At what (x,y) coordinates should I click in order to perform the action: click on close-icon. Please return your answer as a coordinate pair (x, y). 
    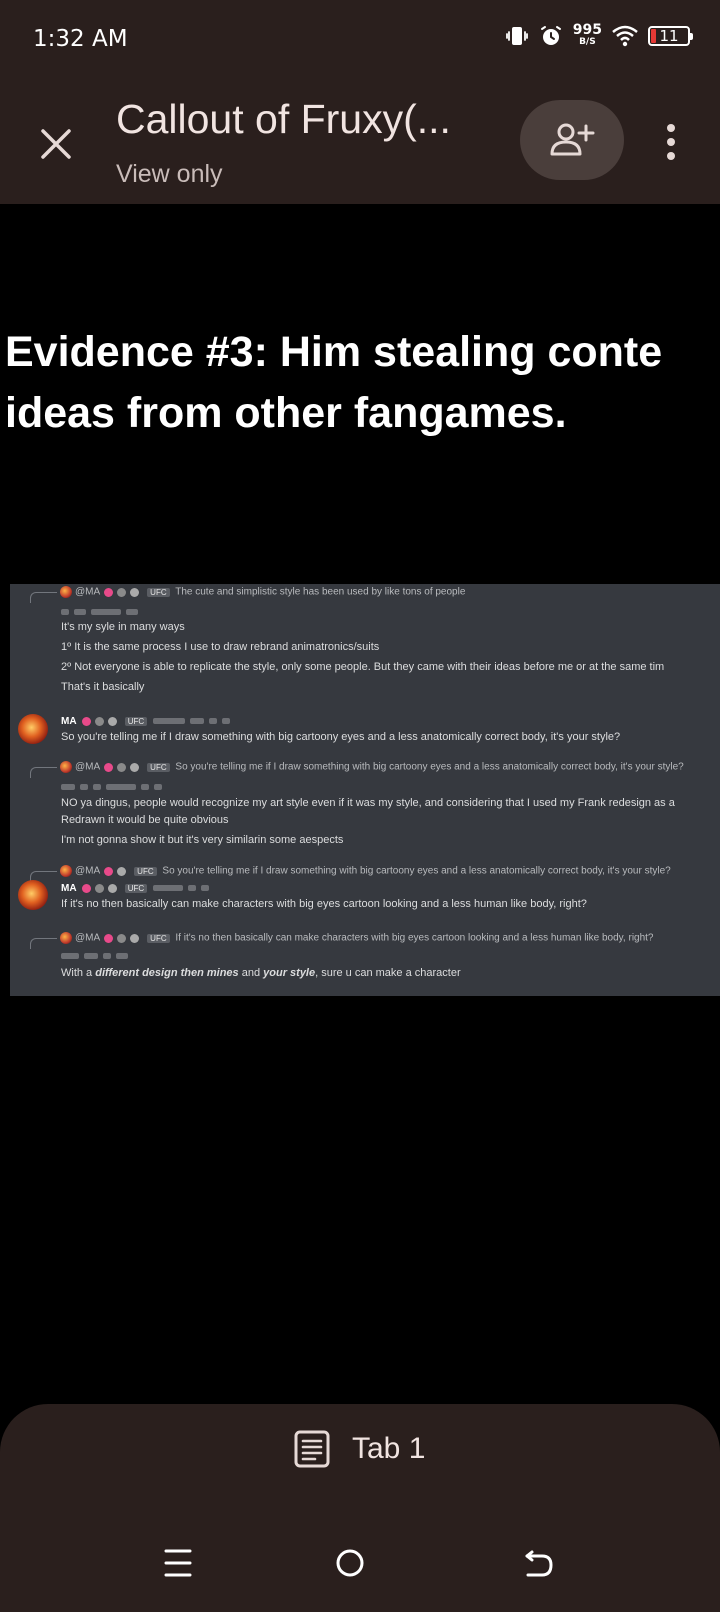
    Looking at the image, I should click on (56, 144).